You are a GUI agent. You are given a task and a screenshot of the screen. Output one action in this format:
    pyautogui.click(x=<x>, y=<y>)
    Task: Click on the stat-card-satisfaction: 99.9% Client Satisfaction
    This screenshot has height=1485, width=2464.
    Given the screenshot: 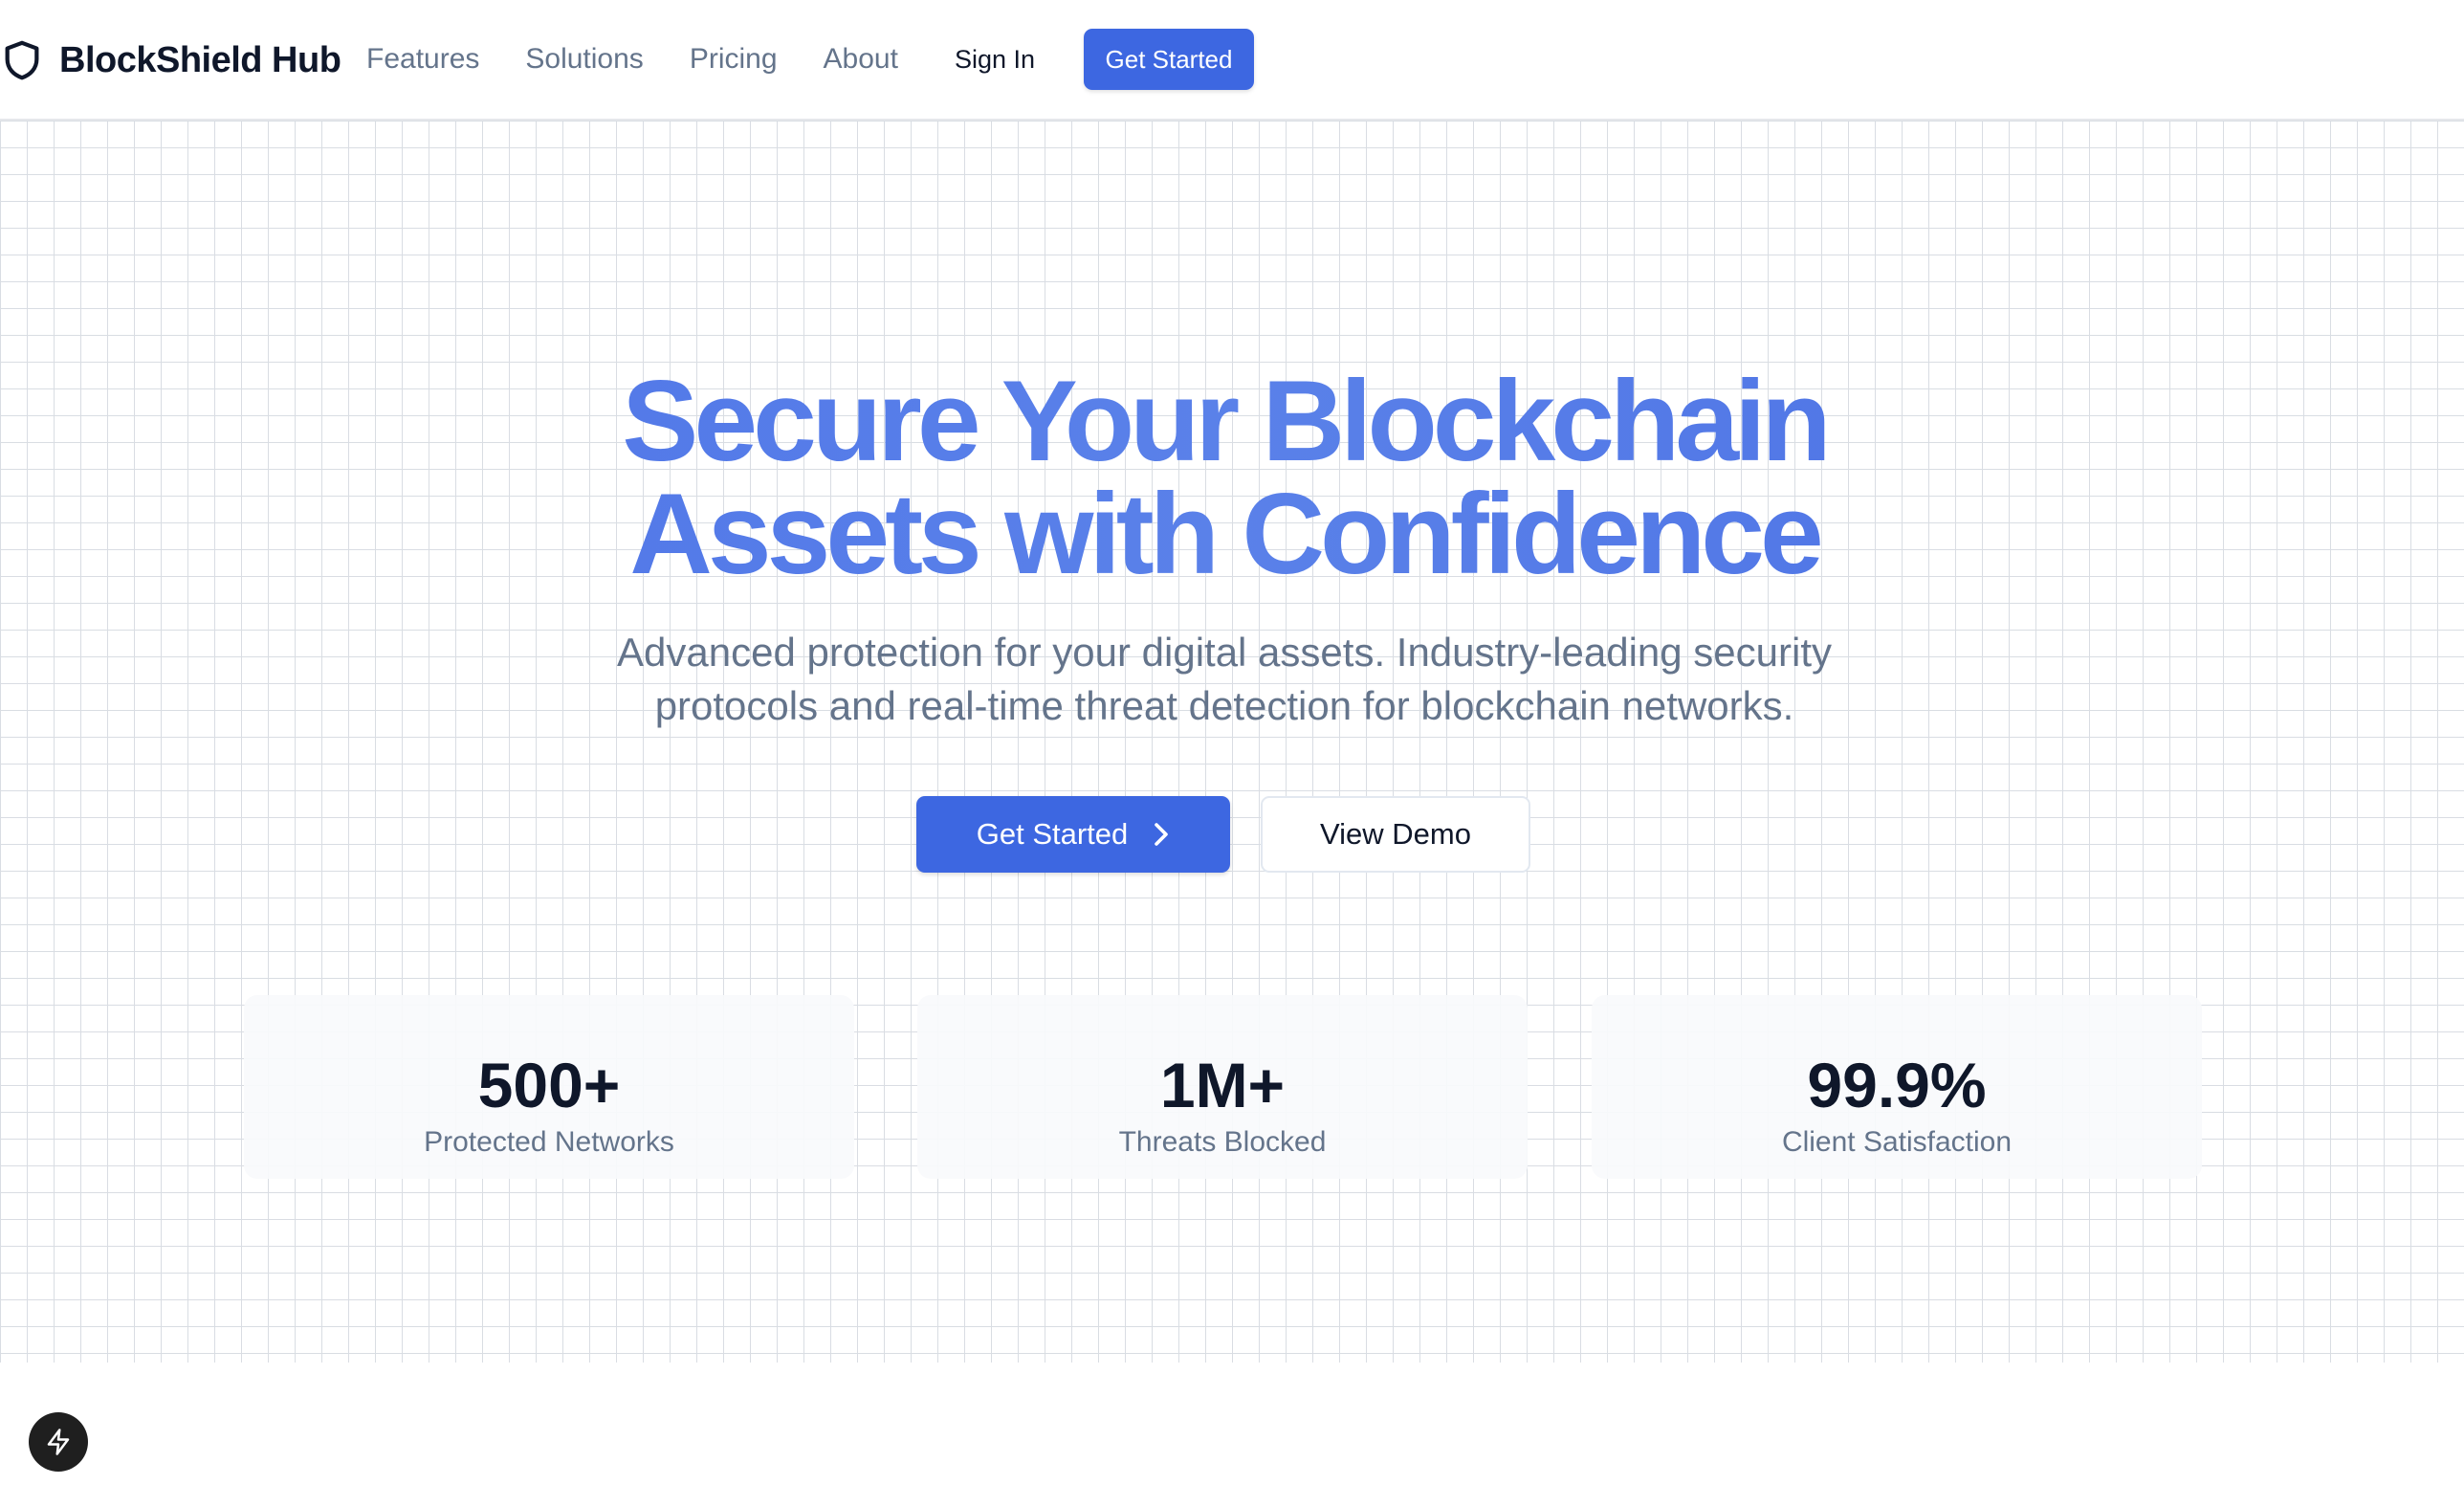 What is the action you would take?
    pyautogui.click(x=1897, y=1087)
    